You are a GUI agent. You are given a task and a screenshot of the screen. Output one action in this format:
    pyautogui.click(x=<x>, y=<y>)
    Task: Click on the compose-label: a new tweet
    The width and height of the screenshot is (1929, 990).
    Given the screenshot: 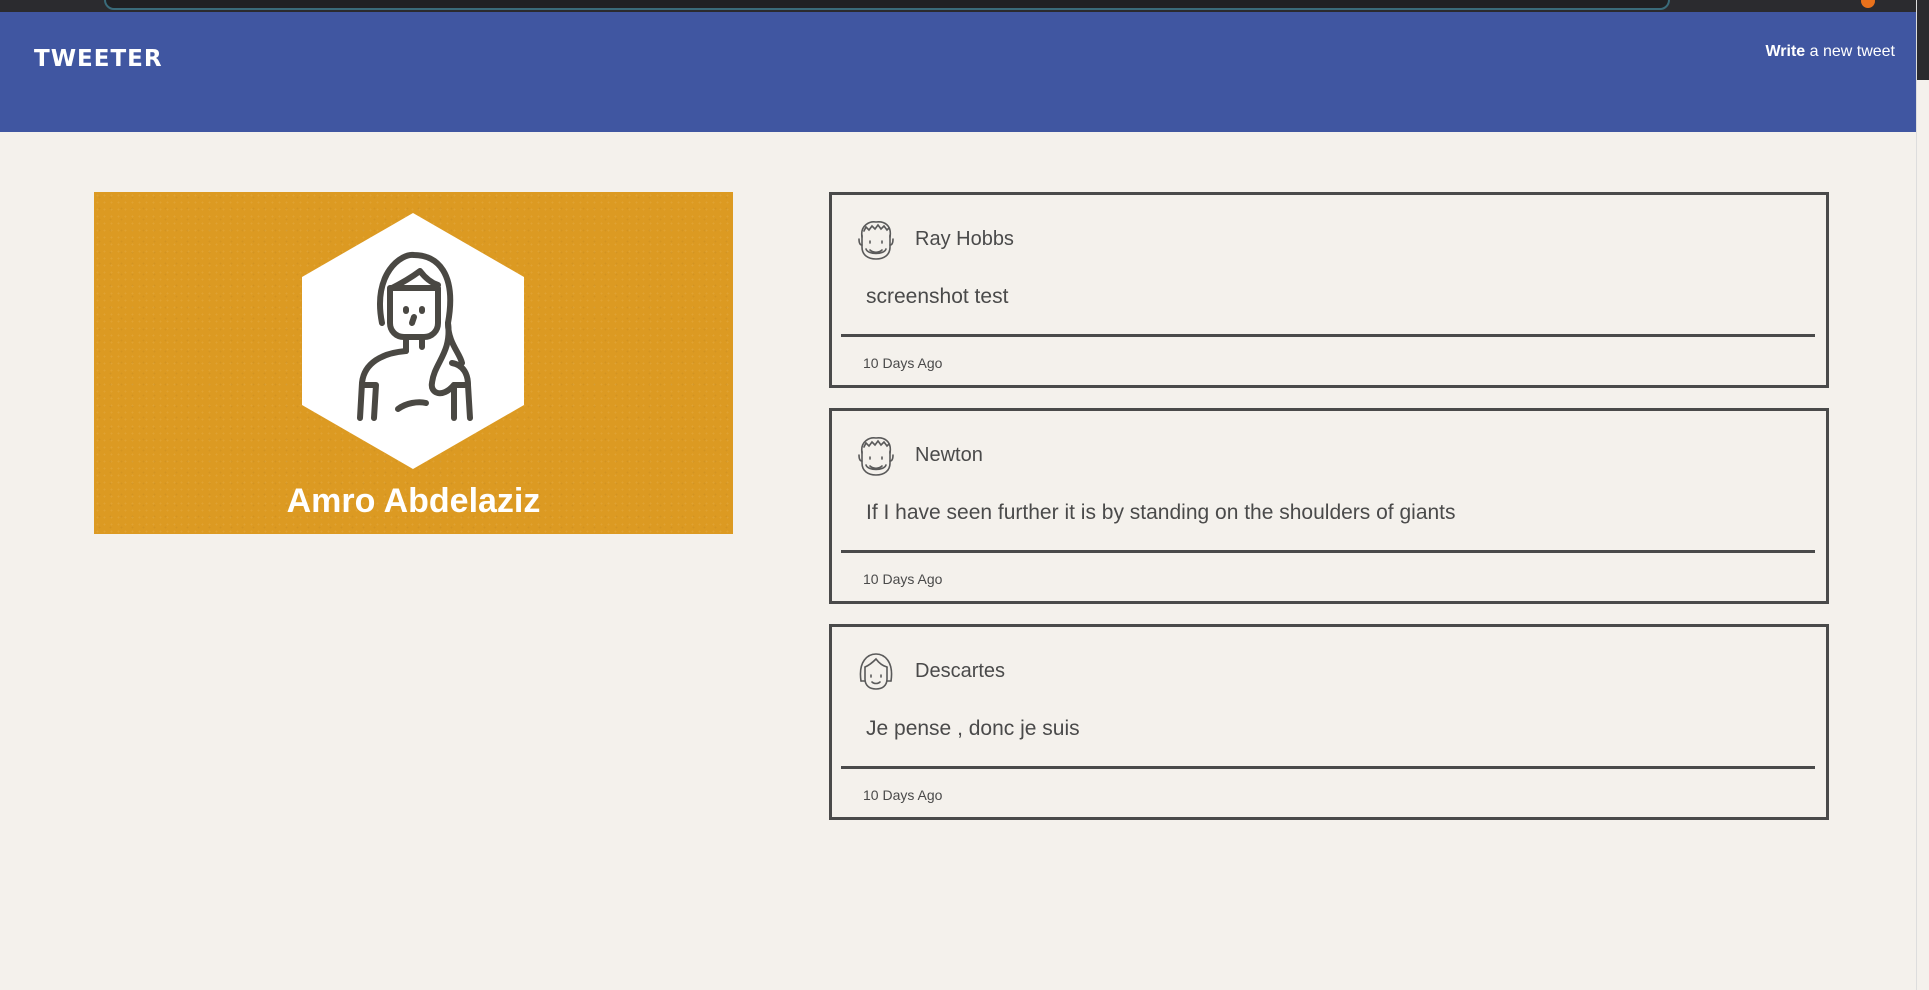 What is the action you would take?
    pyautogui.click(x=1850, y=51)
    